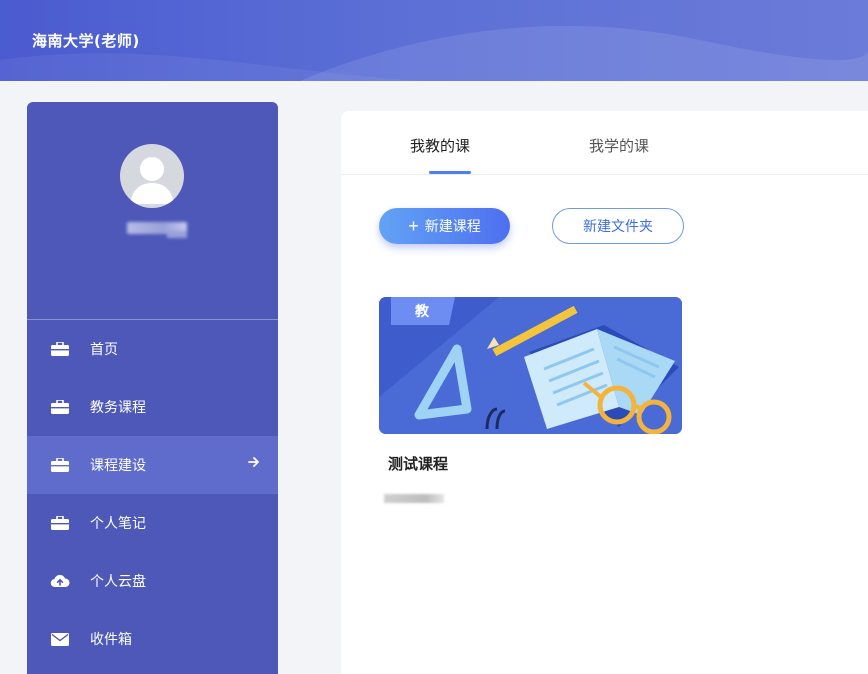 Image resolution: width=868 pixels, height=674 pixels. I want to click on sidebar-item-cloud-drive: 个人云盘, so click(152, 581).